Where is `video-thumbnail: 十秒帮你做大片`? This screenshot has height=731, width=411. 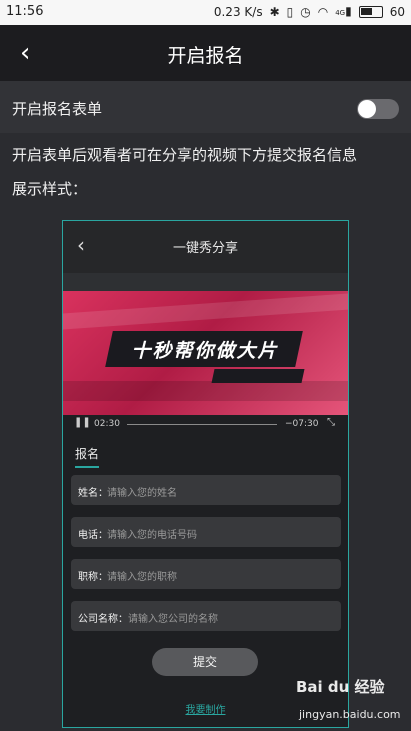
video-thumbnail: 十秒帮你做大片 is located at coordinates (205, 353).